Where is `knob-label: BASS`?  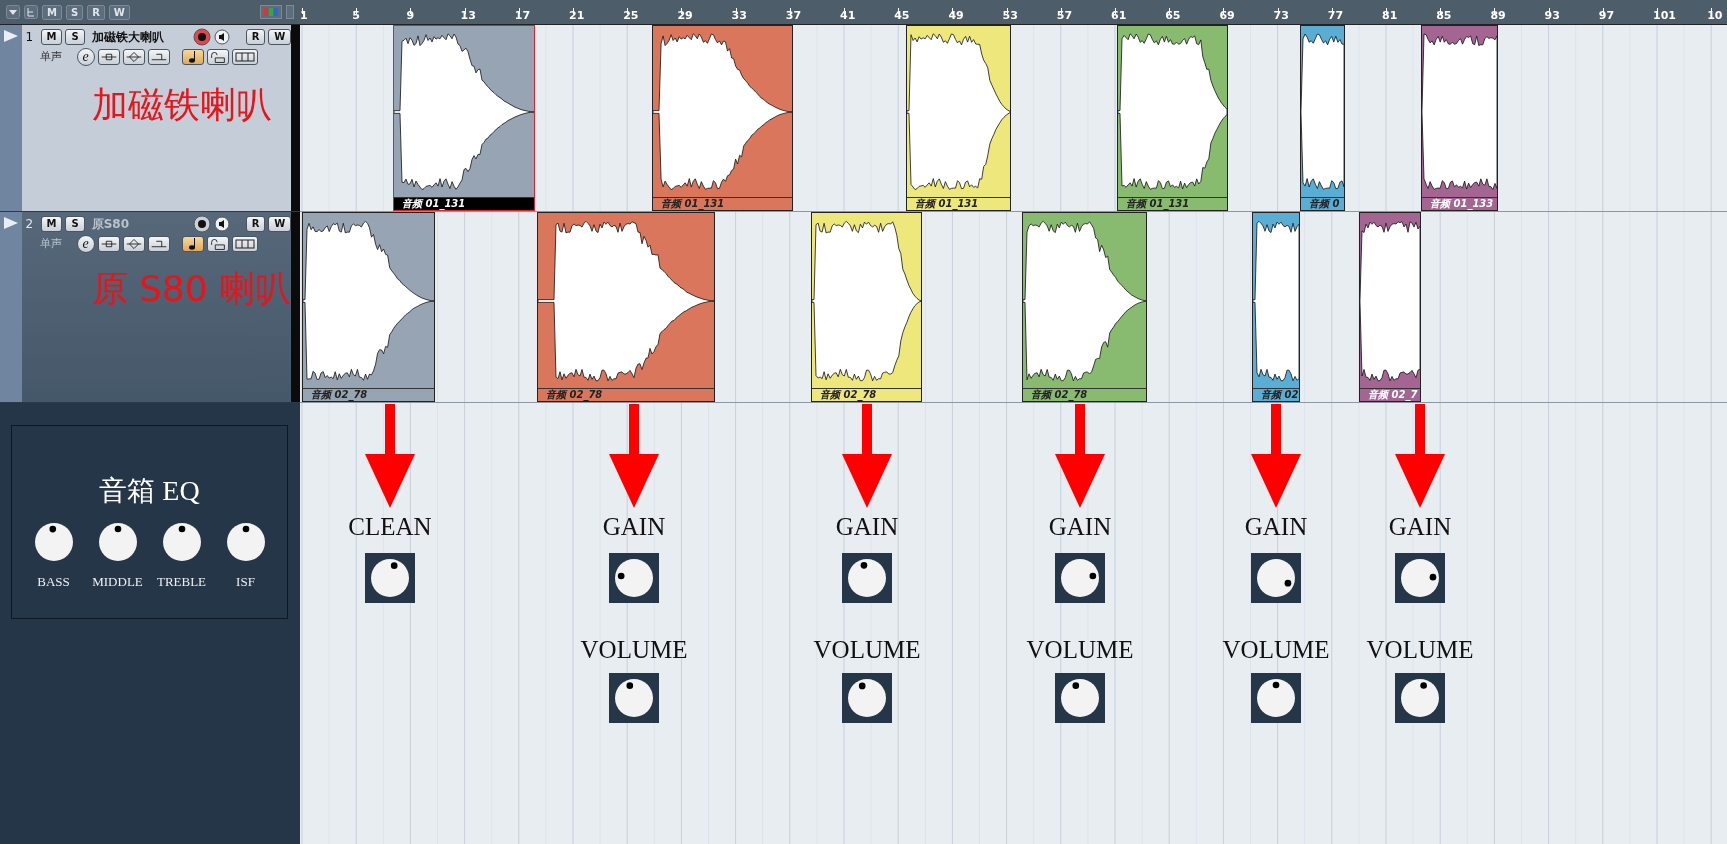 knob-label: BASS is located at coordinates (53, 582).